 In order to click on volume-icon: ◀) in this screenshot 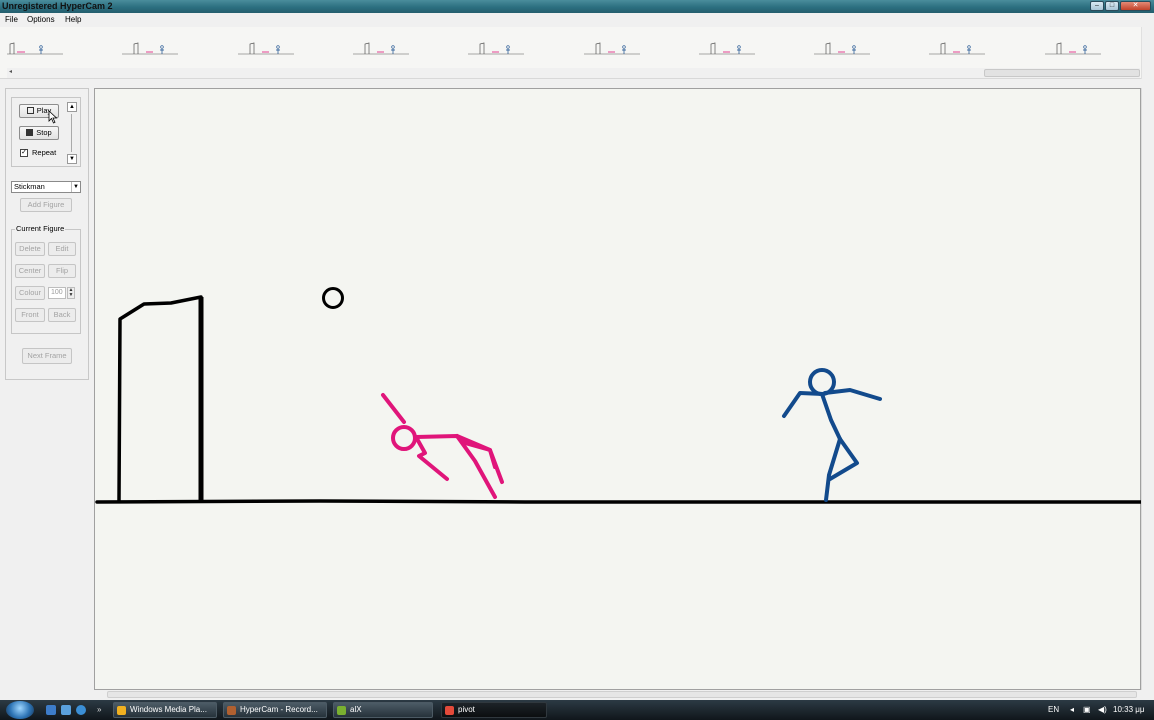, I will do `click(1102, 710)`.